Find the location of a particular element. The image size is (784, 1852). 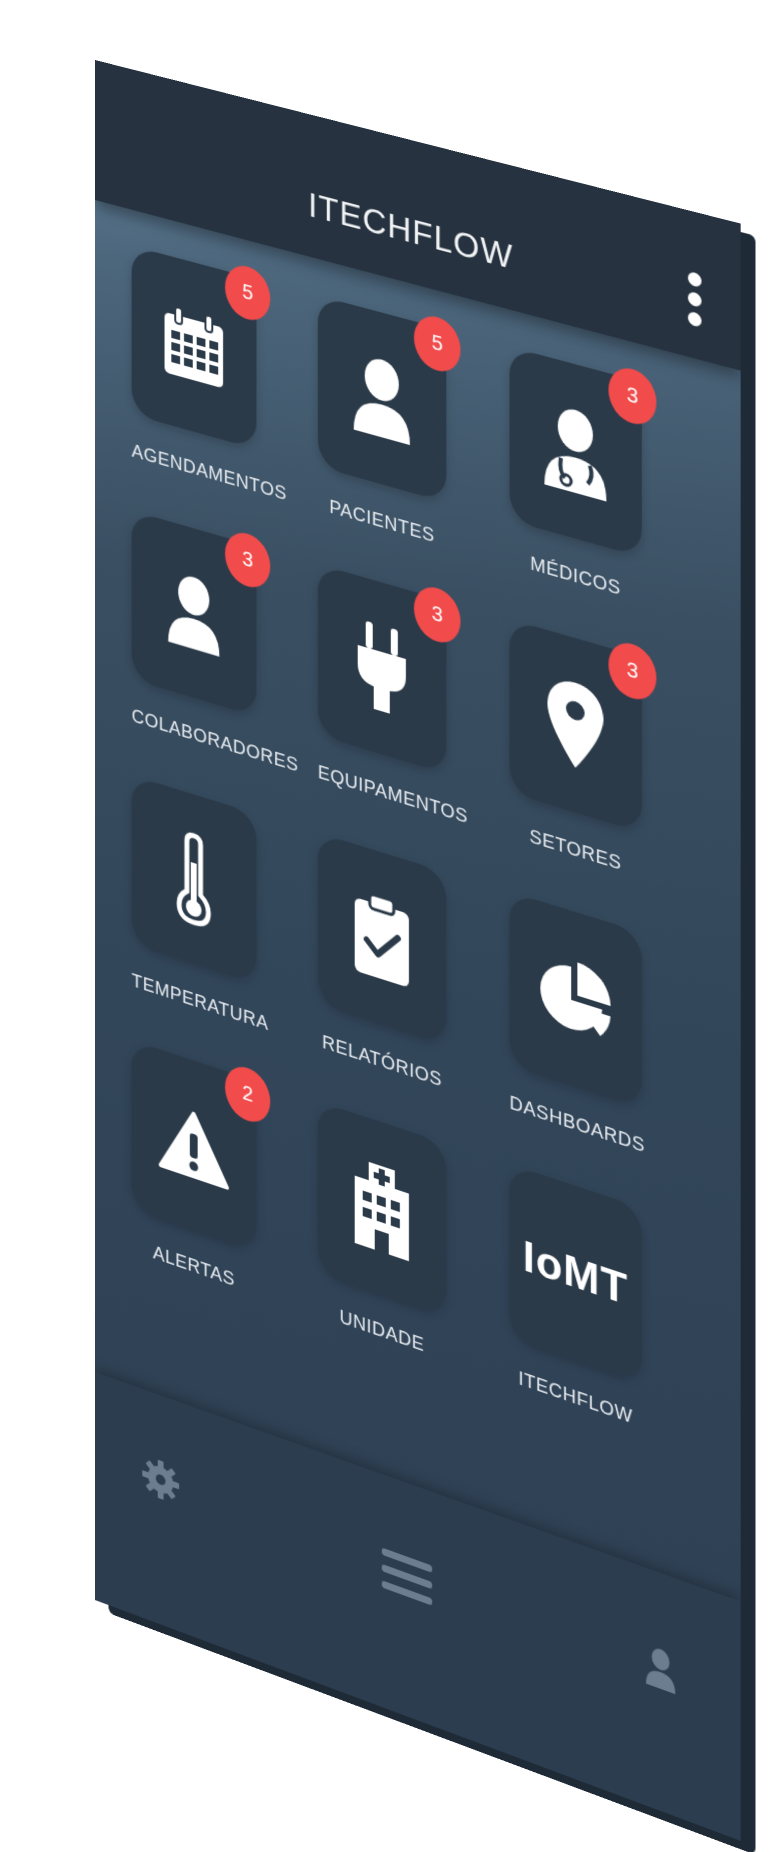

tile-label: SETORES is located at coordinates (575, 850).